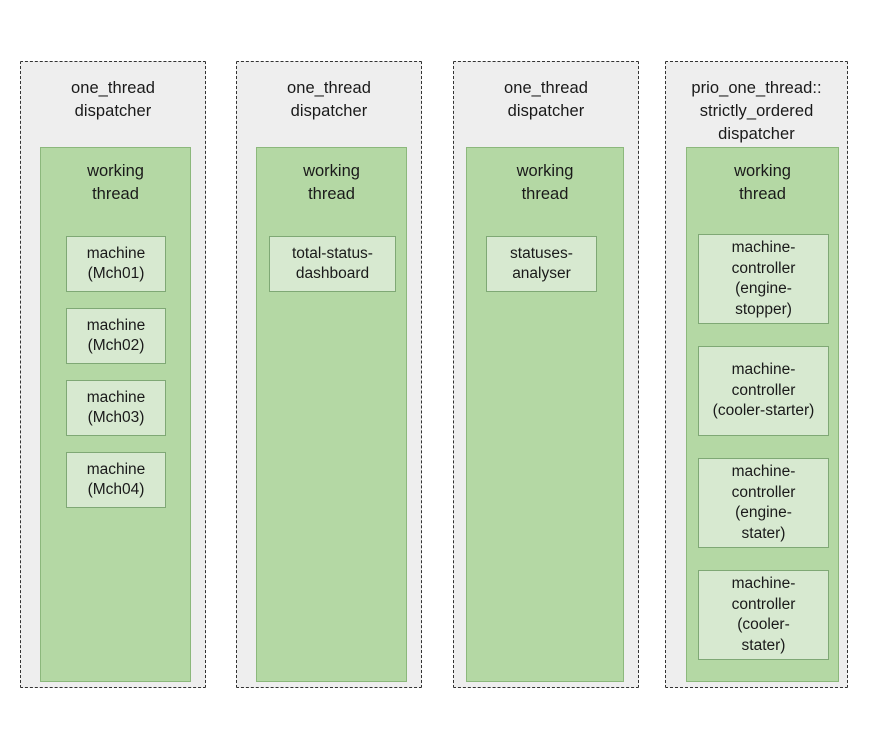  Describe the element at coordinates (545, 414) in the screenshot. I see `working-thread-3: working thread statuses- analyser` at that location.